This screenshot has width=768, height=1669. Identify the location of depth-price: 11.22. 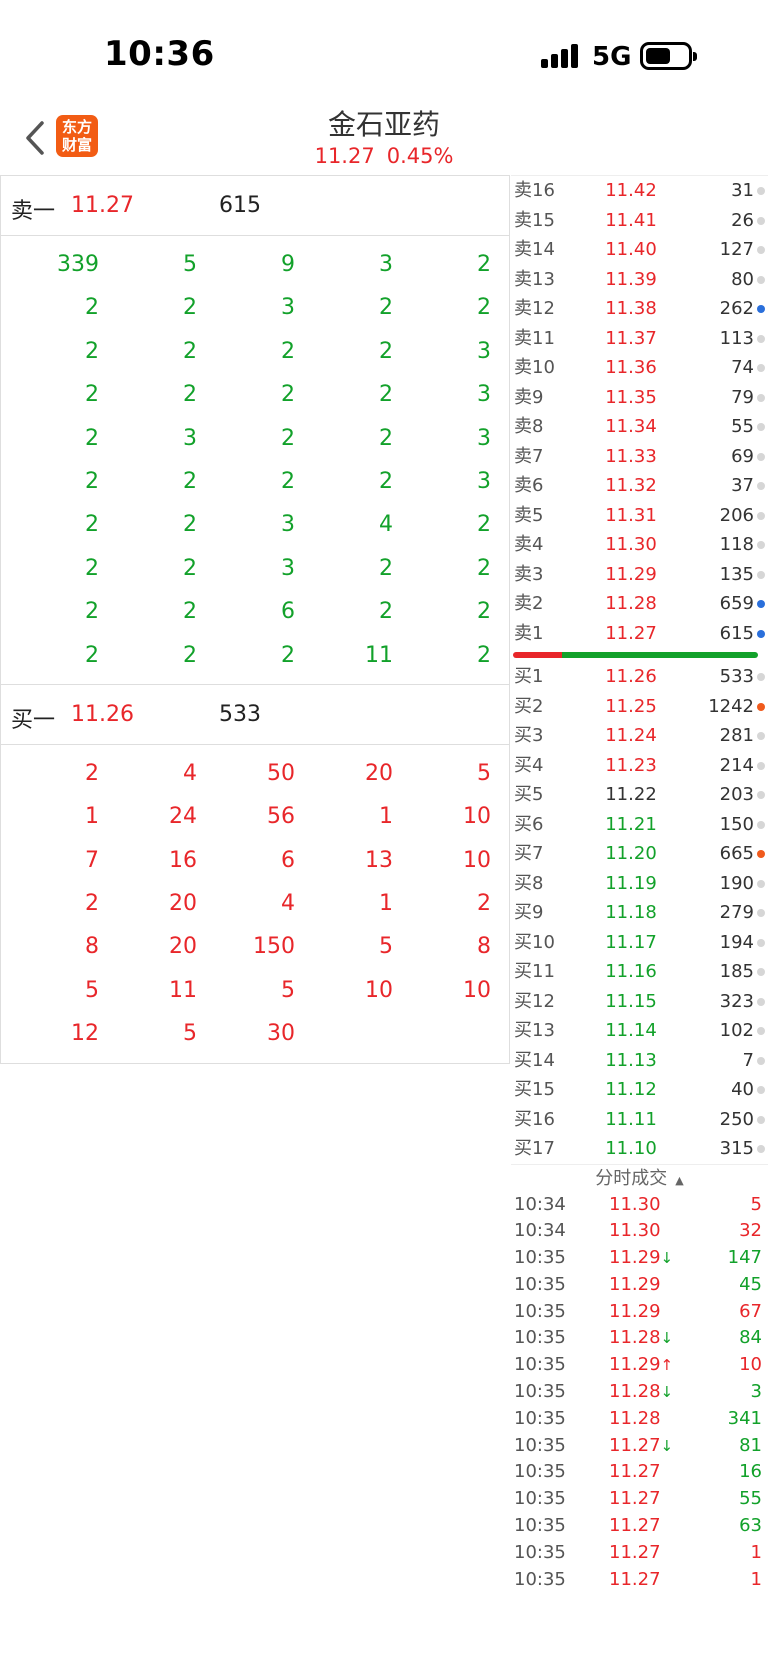
(631, 794).